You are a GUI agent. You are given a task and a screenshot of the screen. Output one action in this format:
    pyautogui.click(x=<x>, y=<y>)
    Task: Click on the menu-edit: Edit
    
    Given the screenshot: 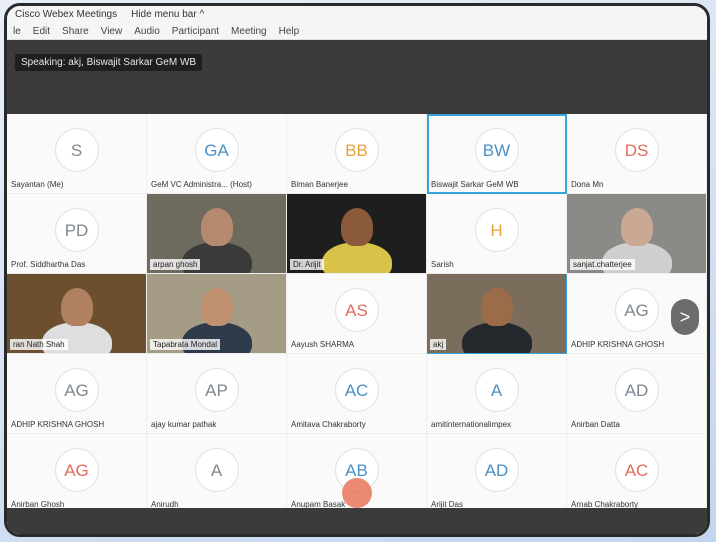 What is the action you would take?
    pyautogui.click(x=41, y=31)
    